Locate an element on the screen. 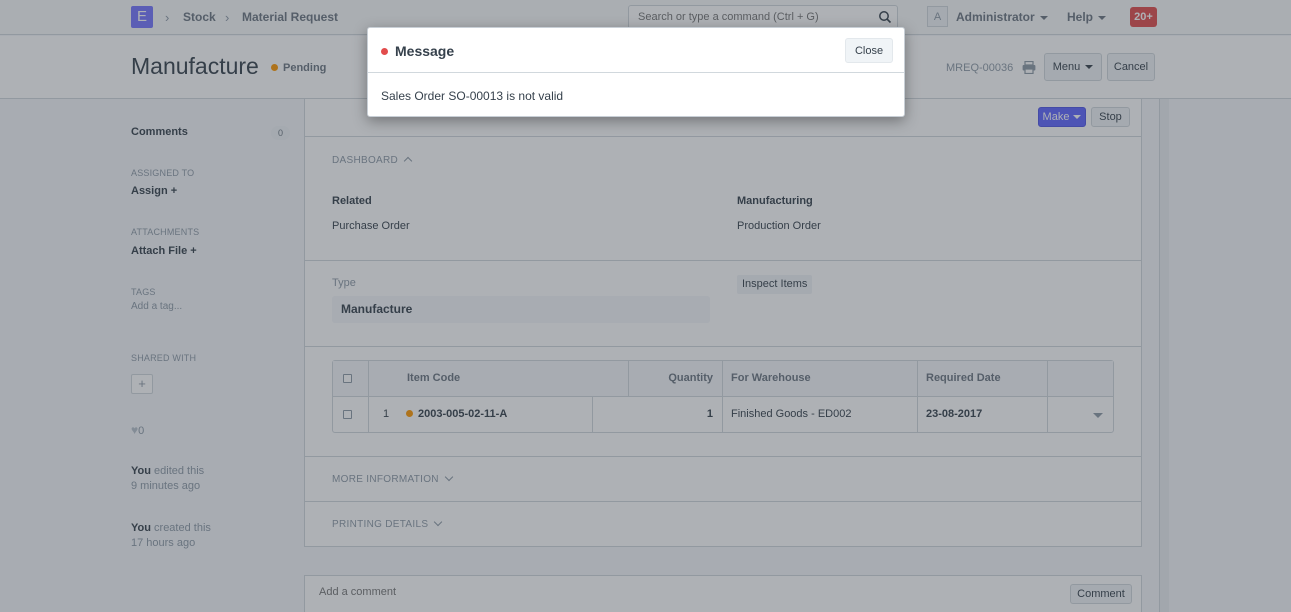 This screenshot has height=612, width=1291. dialog-header: Message Close is located at coordinates (636, 50).